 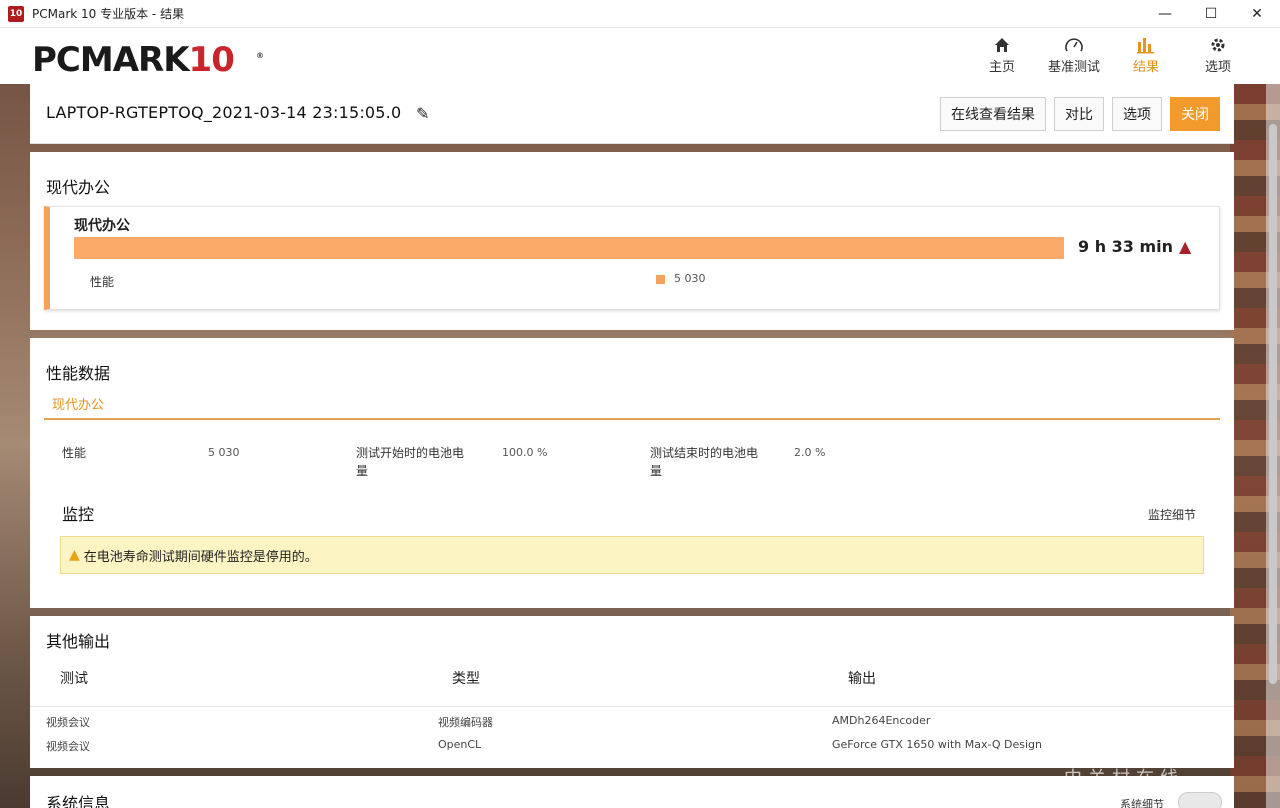 I want to click on system-info-card: 系统信息 系统细节, so click(x=632, y=792).